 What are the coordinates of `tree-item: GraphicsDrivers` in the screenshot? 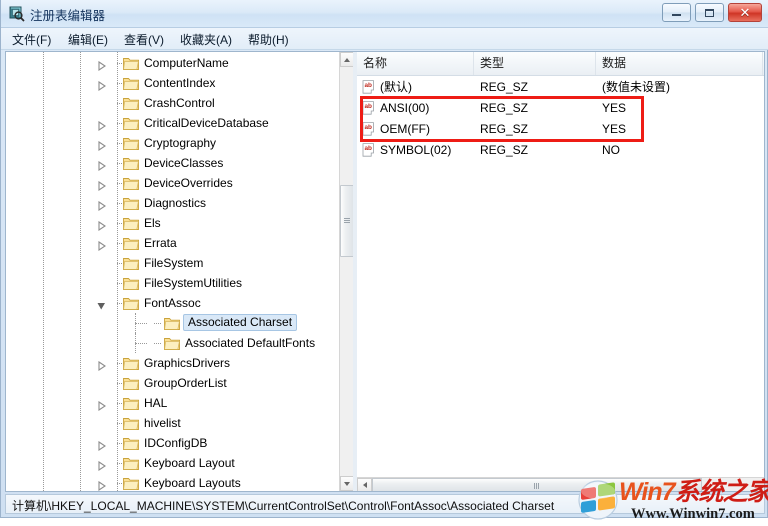 It's located at (172, 363).